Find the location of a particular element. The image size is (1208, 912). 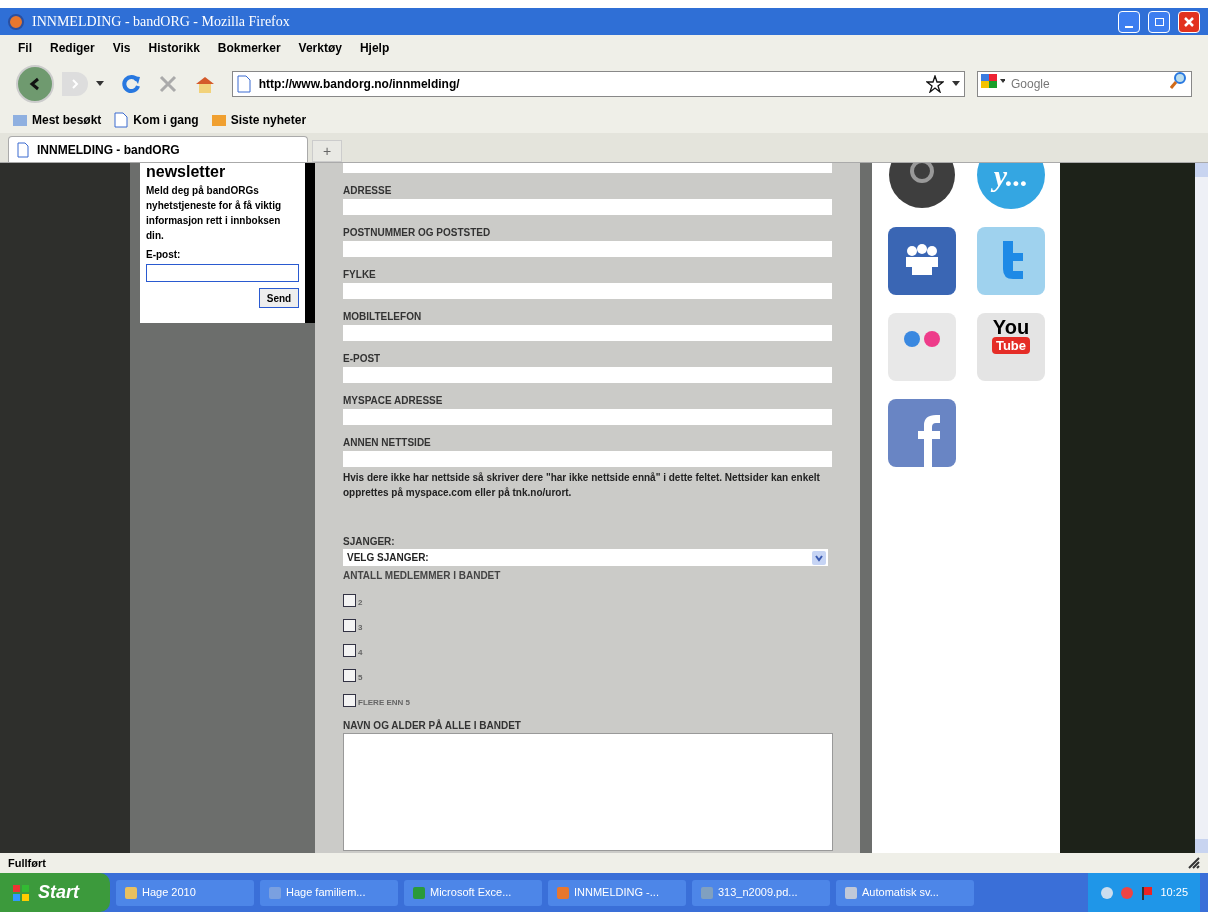

checkbox-label: FLERE ENN 5 is located at coordinates (384, 702).